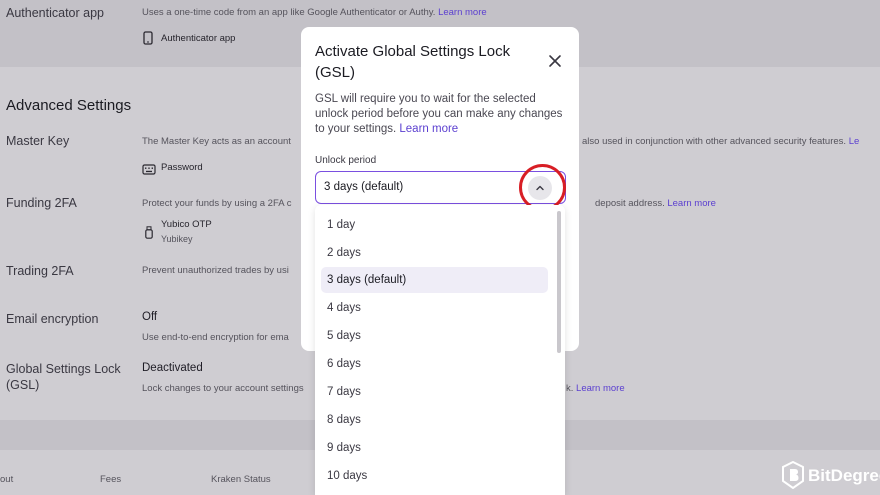  What do you see at coordinates (198, 38) in the screenshot?
I see `authenticator-device: Authenticator app` at bounding box center [198, 38].